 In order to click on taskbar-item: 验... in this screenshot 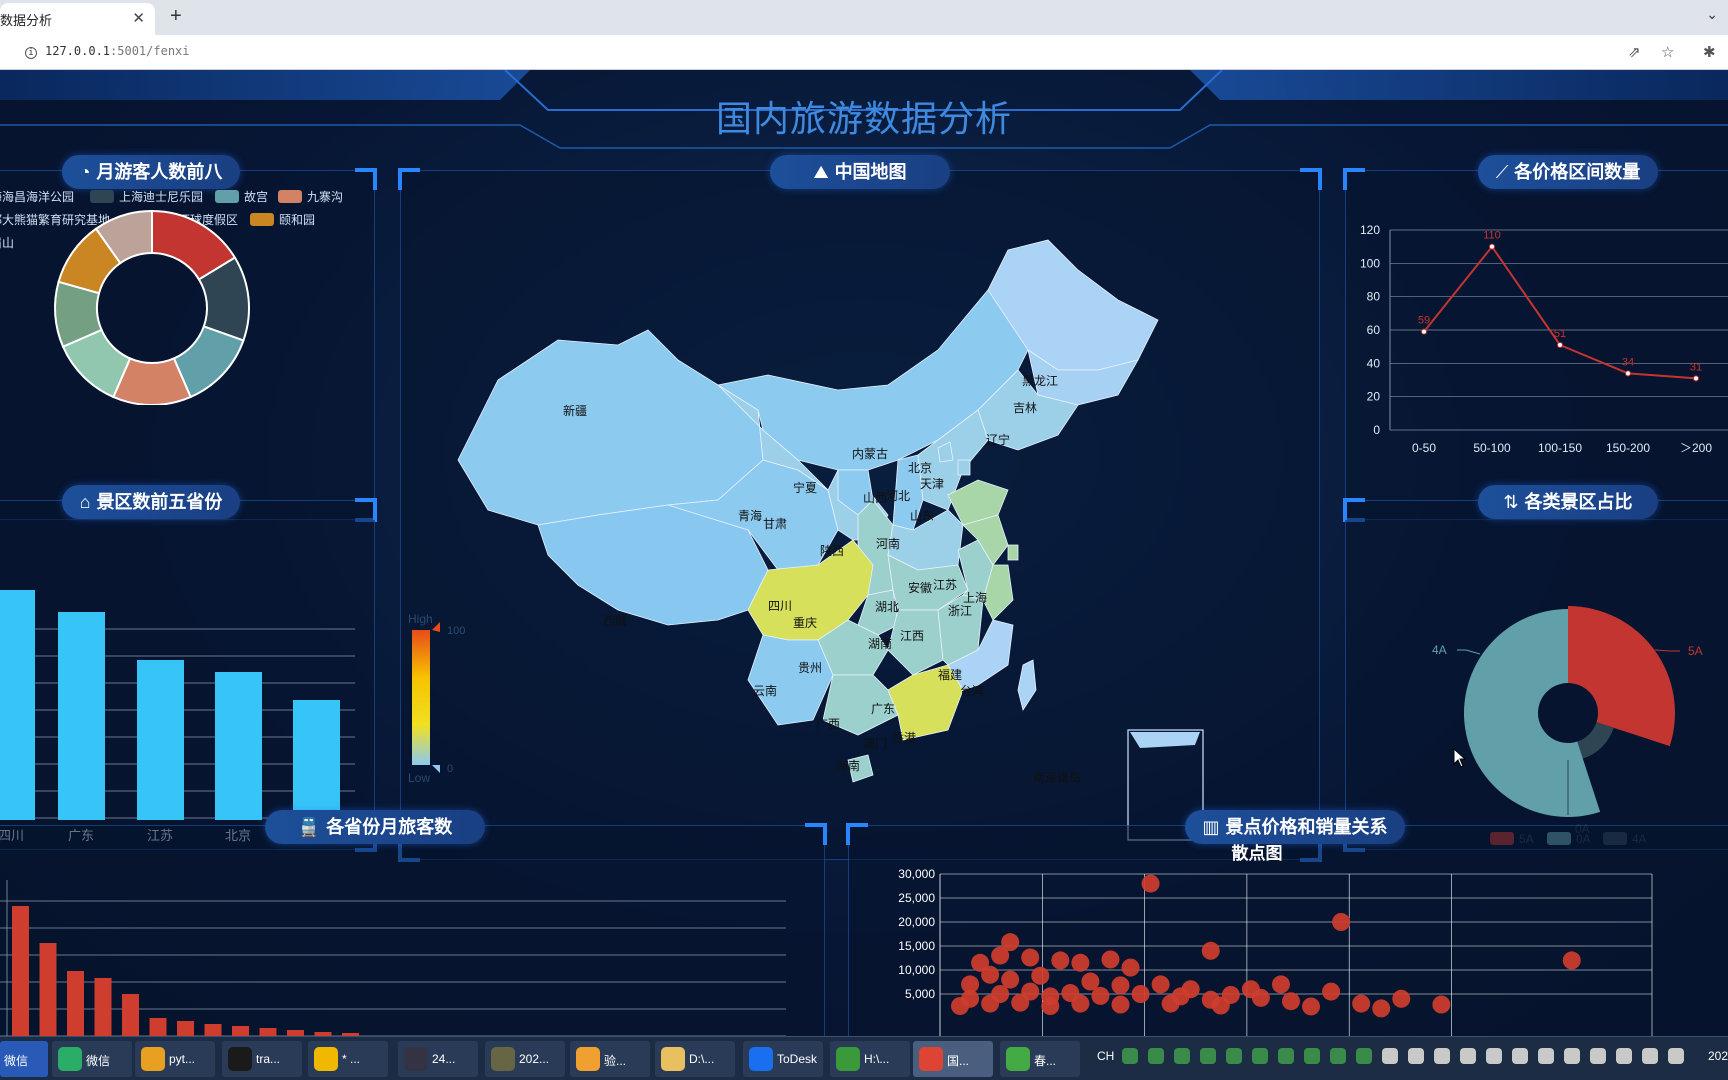, I will do `click(610, 1059)`.